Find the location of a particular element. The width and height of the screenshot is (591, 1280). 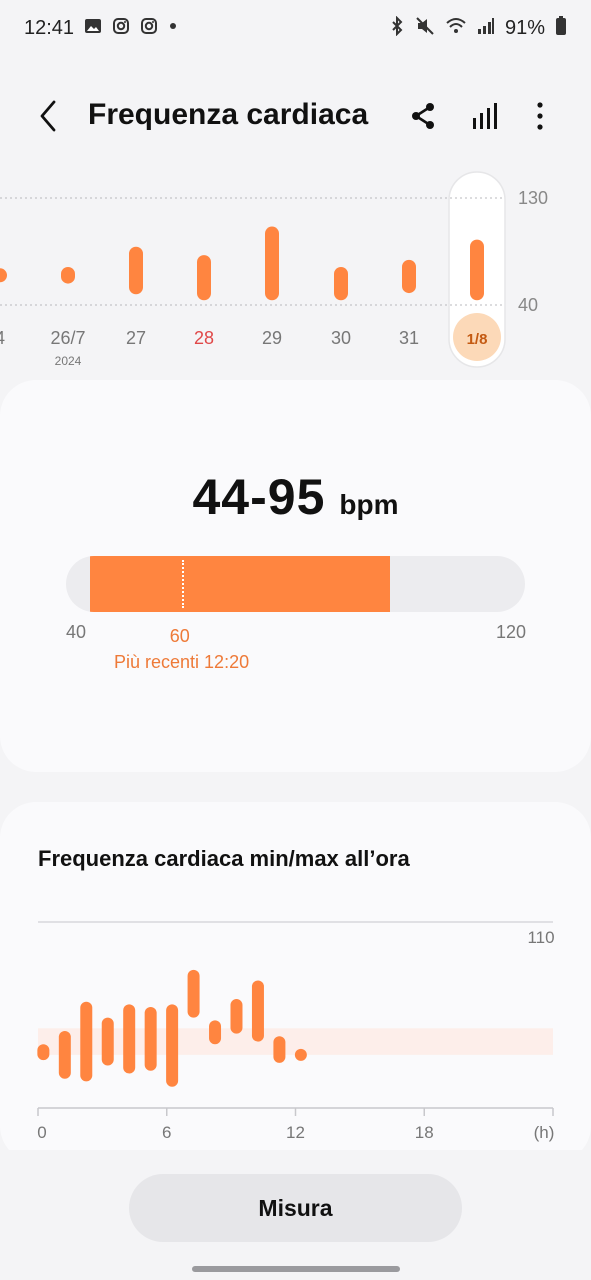

more-button is located at coordinates (540, 116).